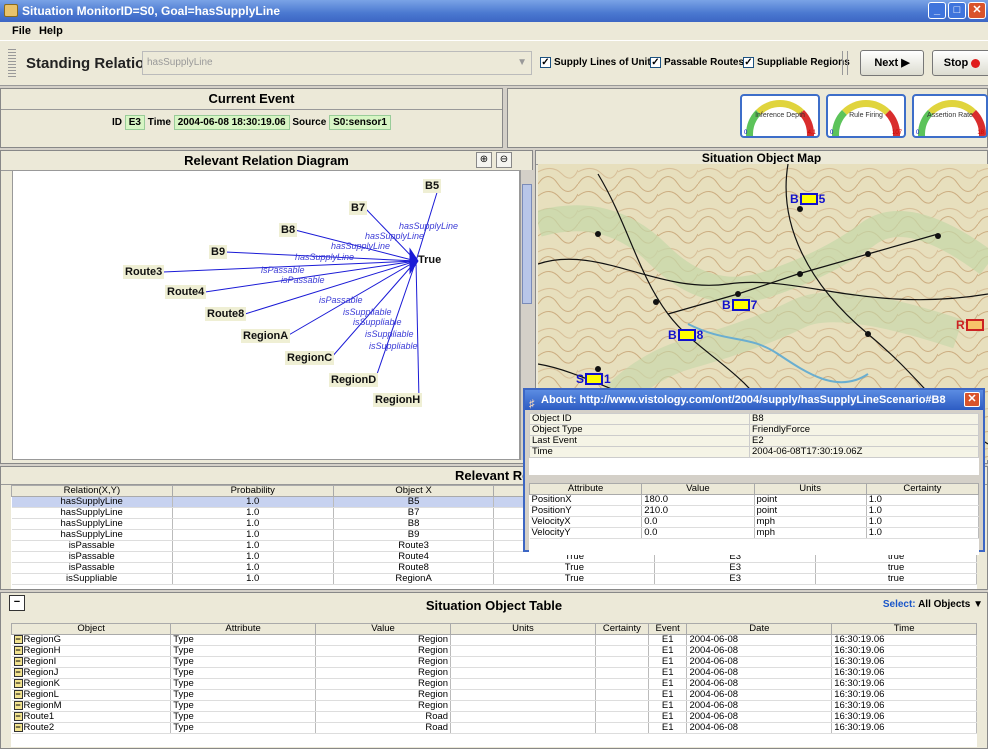 The height and width of the screenshot is (749, 988). Describe the element at coordinates (91, 651) in the screenshot. I see `table-cell: − RegionH` at that location.